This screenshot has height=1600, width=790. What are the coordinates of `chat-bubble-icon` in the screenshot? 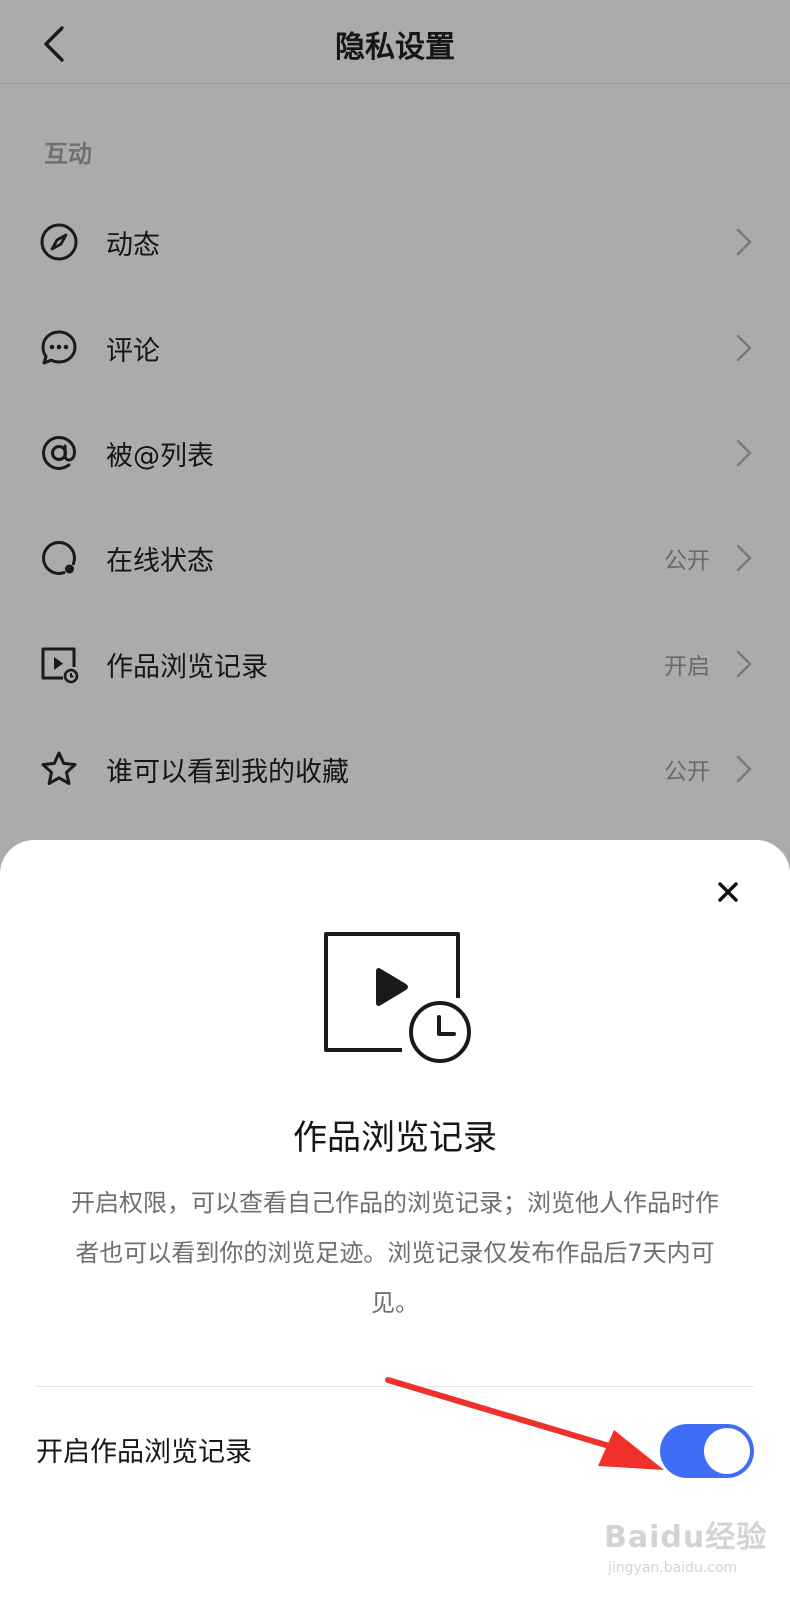 It's located at (59, 348).